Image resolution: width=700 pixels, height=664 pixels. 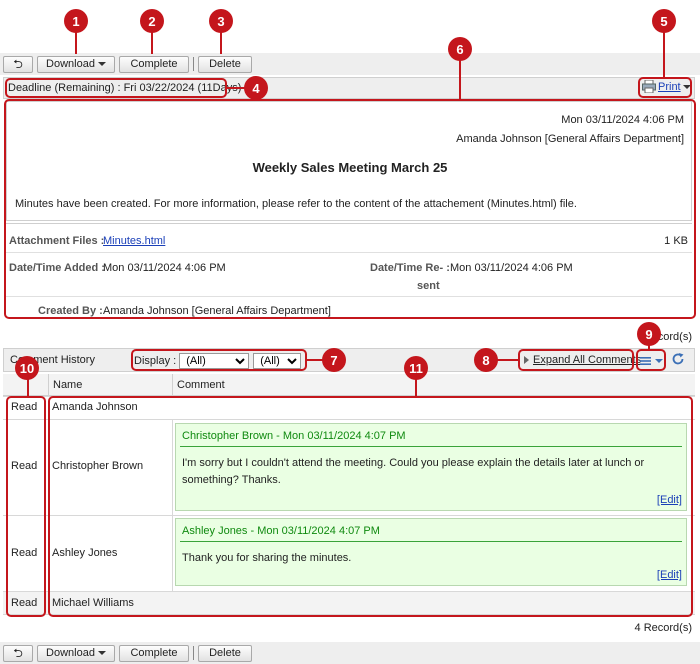 I want to click on row-name: Amanda Johnson, so click(x=95, y=407).